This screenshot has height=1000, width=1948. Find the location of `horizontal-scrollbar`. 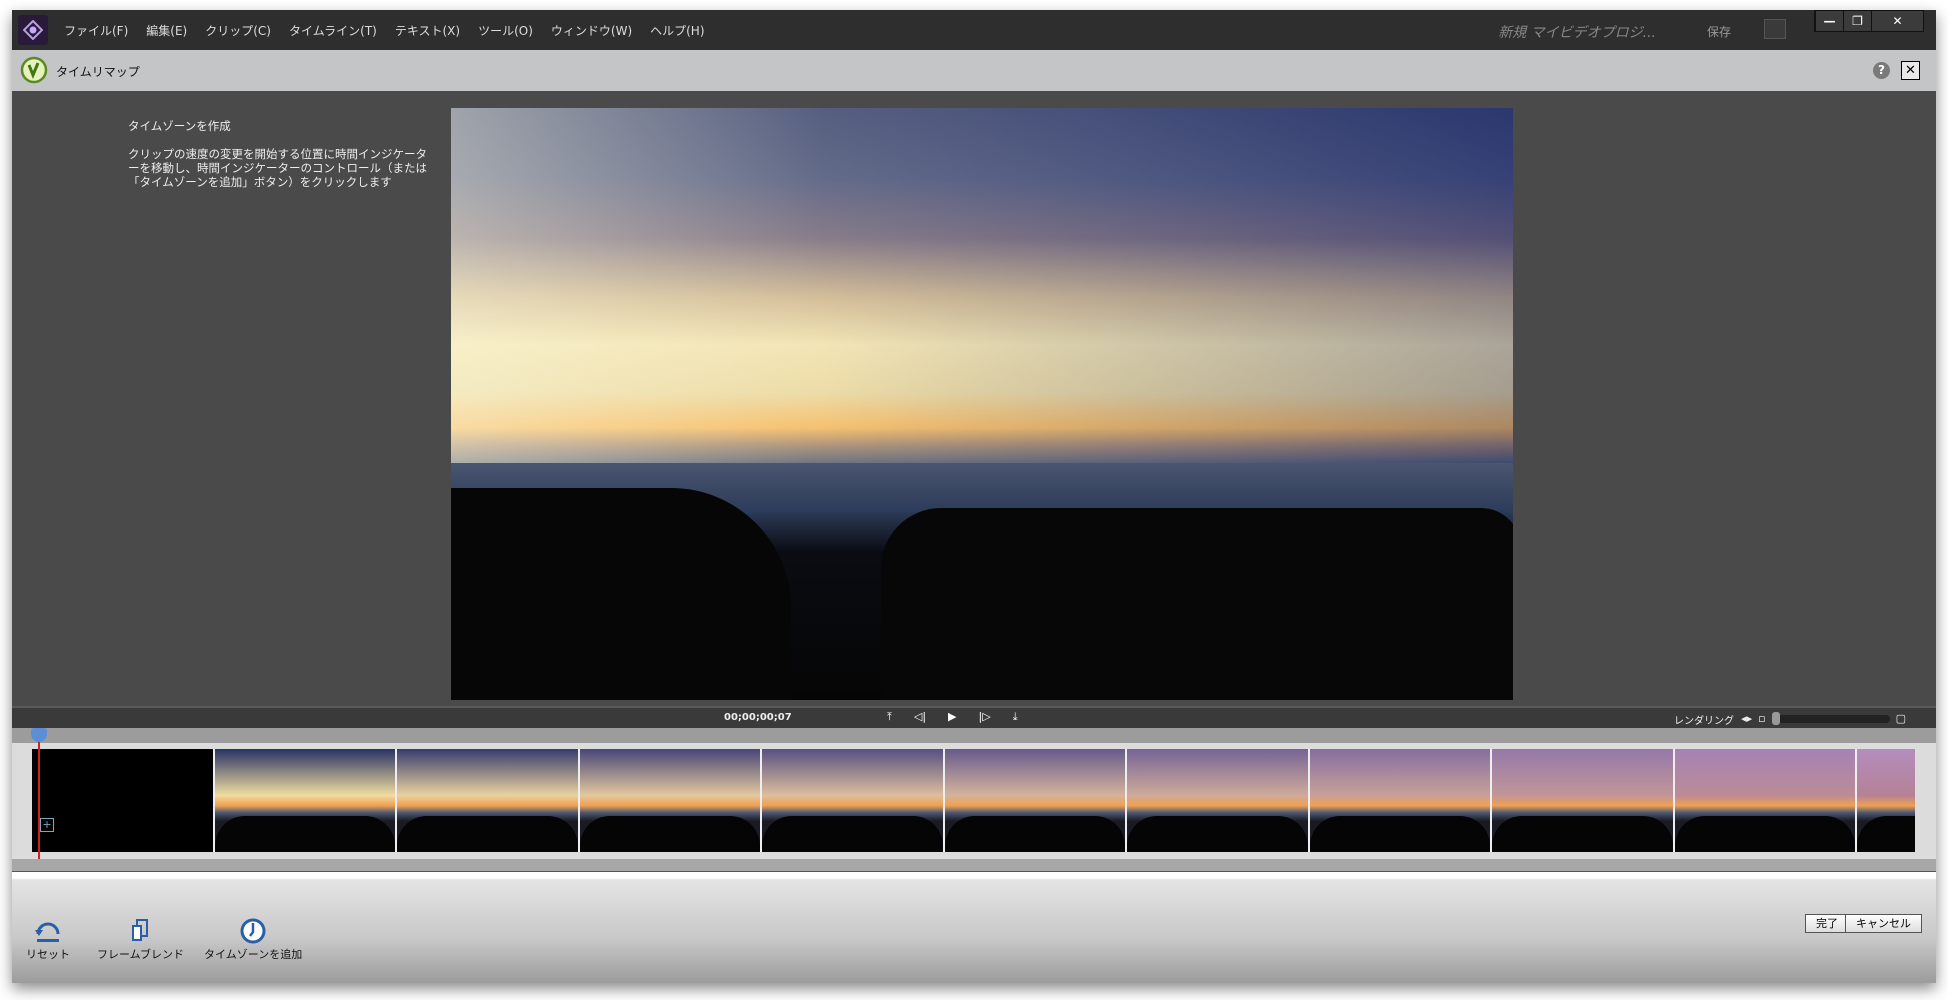

horizontal-scrollbar is located at coordinates (974, 865).